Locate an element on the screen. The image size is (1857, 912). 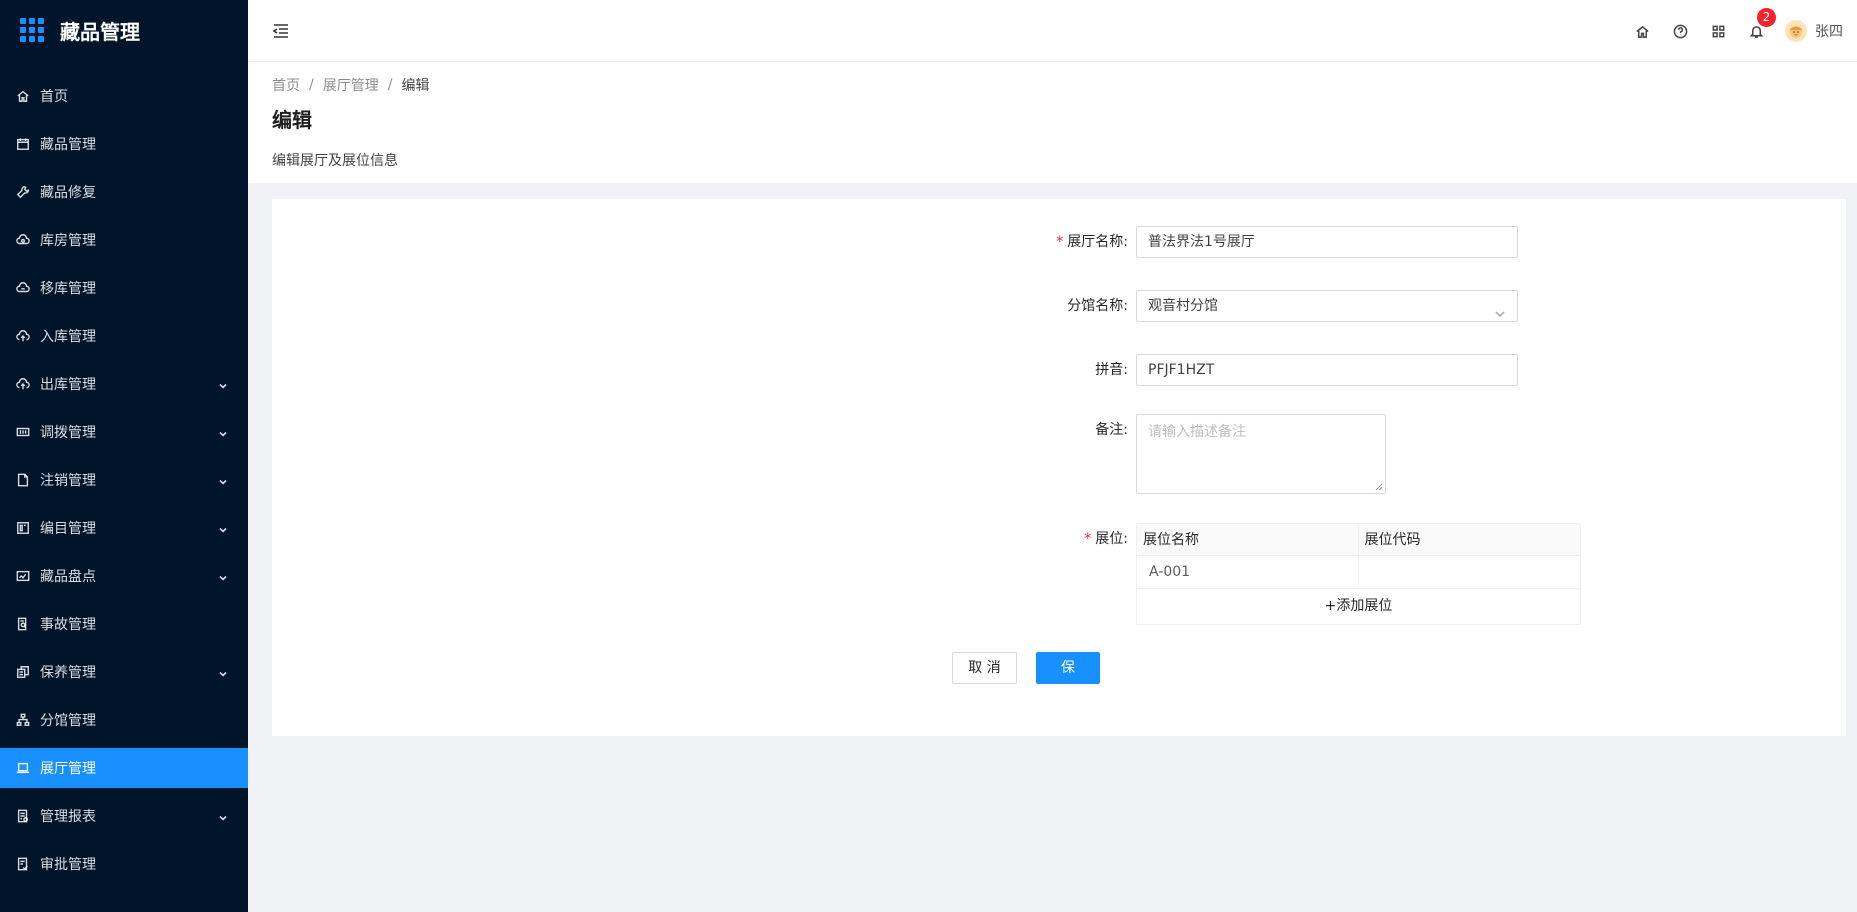
remark-placeholder: 请输入描述备注 is located at coordinates (1197, 432).